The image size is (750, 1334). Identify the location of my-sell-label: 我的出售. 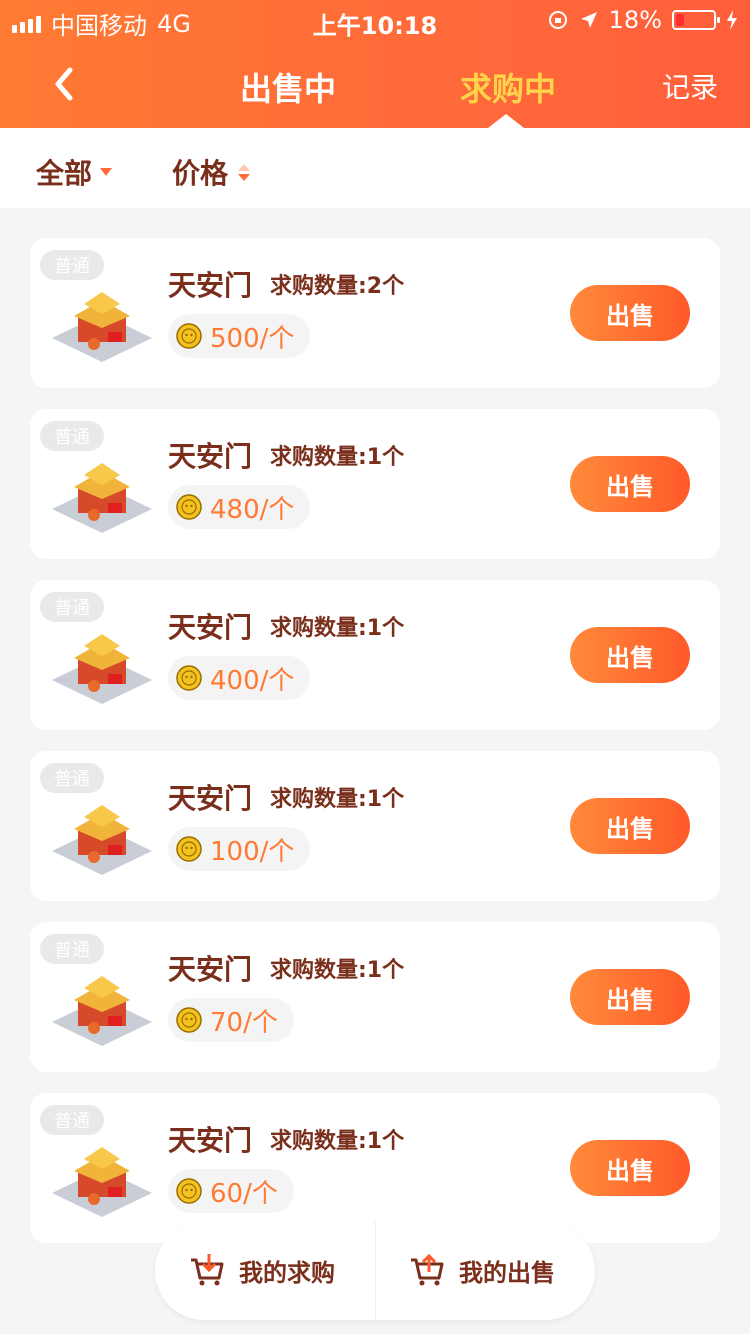
(507, 1272).